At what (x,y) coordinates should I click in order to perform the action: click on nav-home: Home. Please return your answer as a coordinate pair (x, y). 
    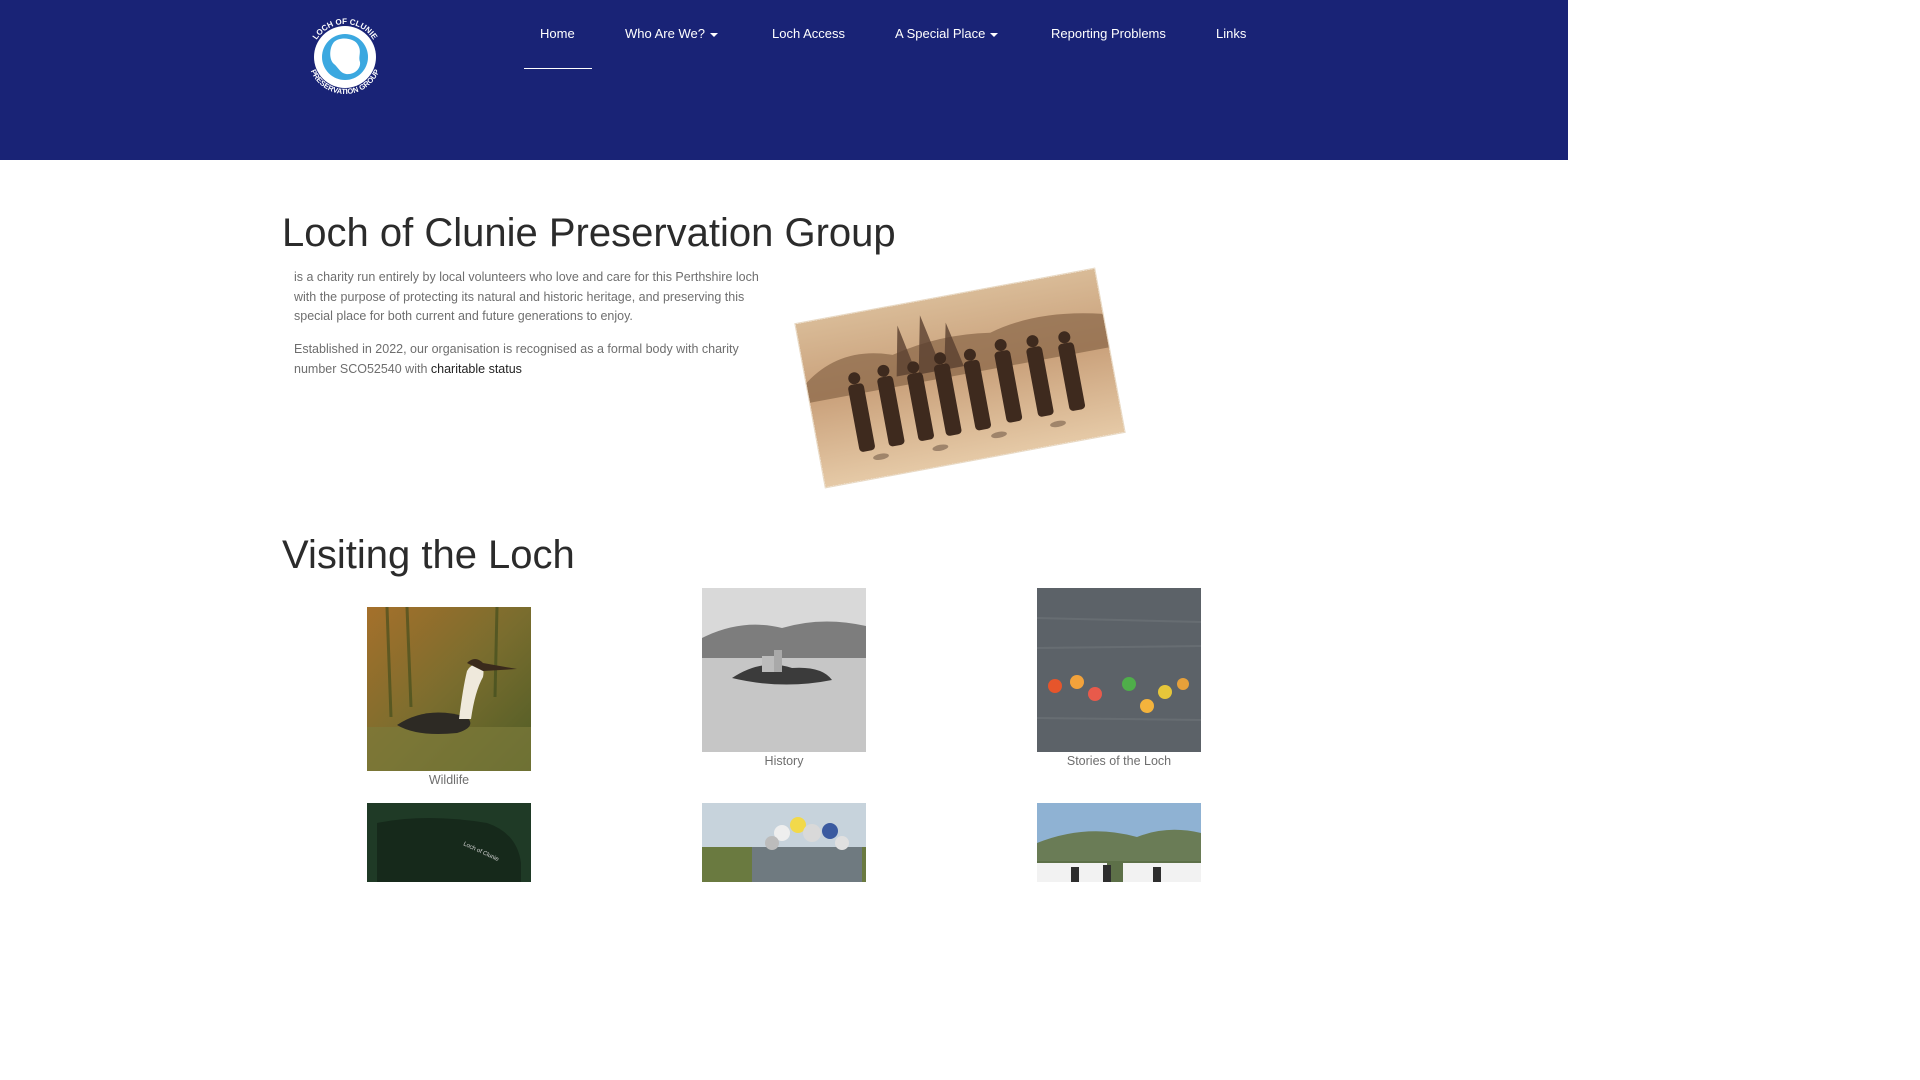
    Looking at the image, I should click on (557, 34).